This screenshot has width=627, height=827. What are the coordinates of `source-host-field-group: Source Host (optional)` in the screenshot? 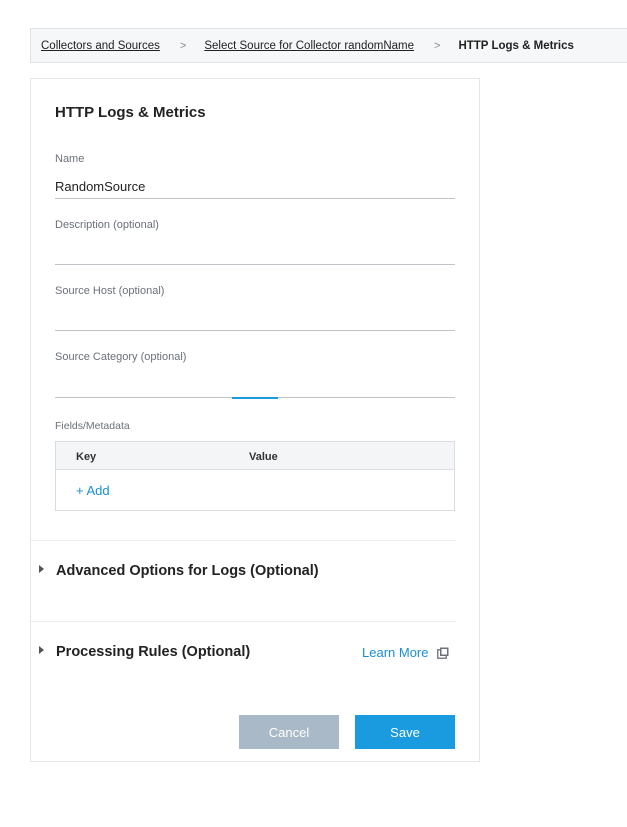 It's located at (255, 308).